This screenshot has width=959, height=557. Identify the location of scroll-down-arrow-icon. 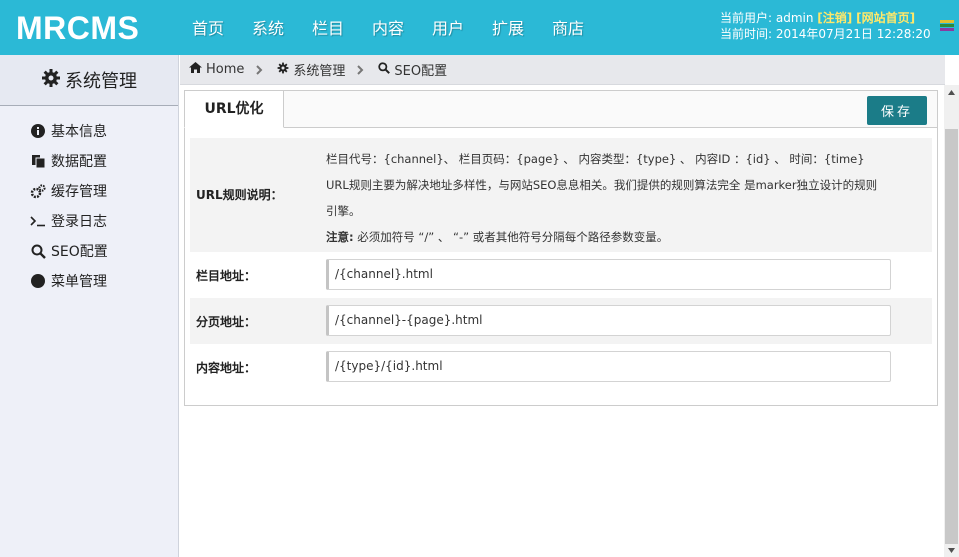
(951, 550).